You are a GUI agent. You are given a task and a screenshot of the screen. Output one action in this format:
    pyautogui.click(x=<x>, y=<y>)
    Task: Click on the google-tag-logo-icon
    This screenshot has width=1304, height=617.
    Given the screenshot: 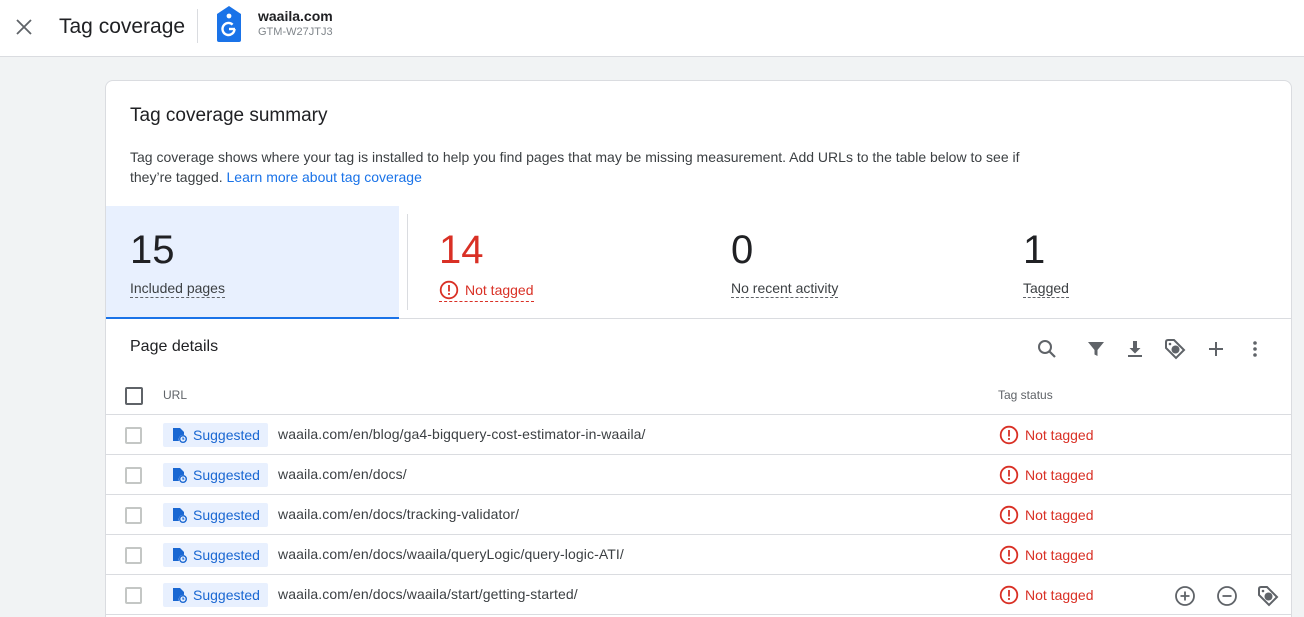 What is the action you would take?
    pyautogui.click(x=229, y=24)
    